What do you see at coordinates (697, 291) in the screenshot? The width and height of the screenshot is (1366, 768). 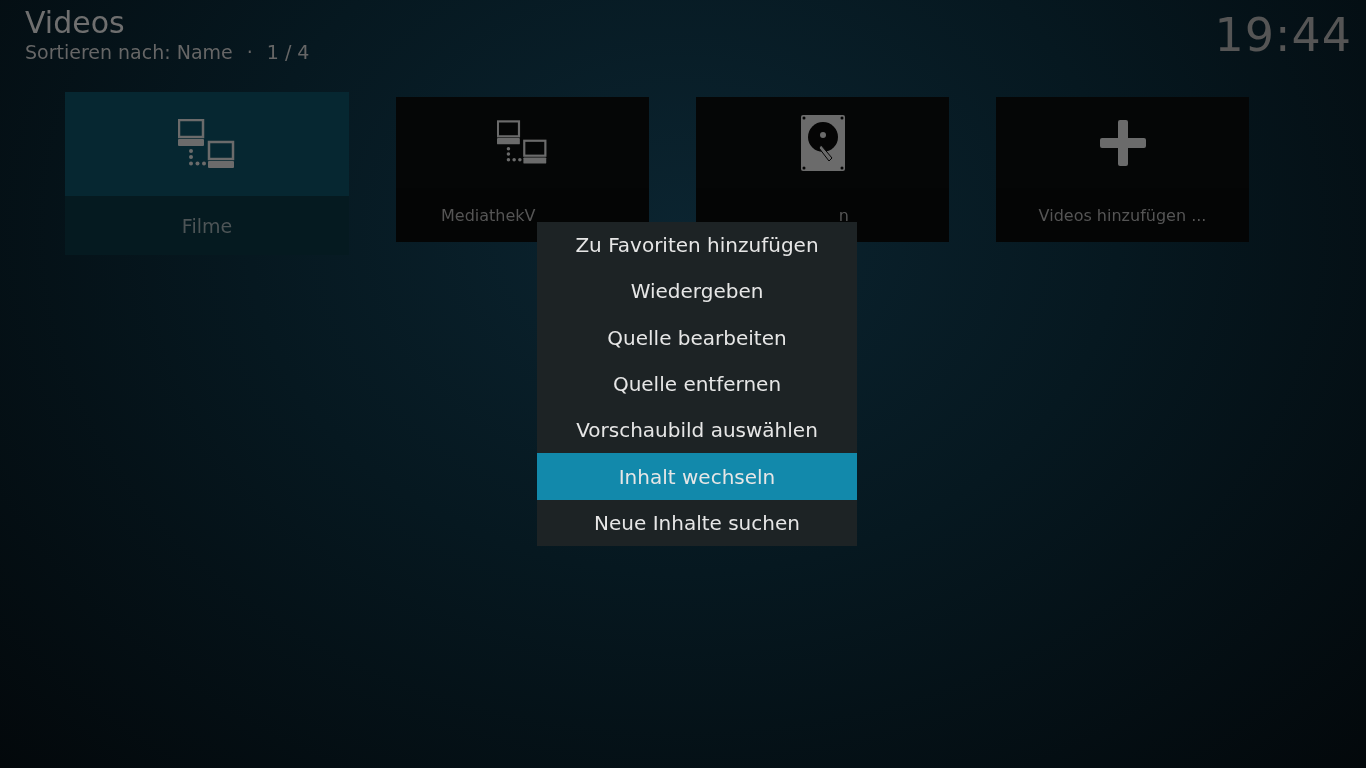 I see `menu-item: Wiedergeben` at bounding box center [697, 291].